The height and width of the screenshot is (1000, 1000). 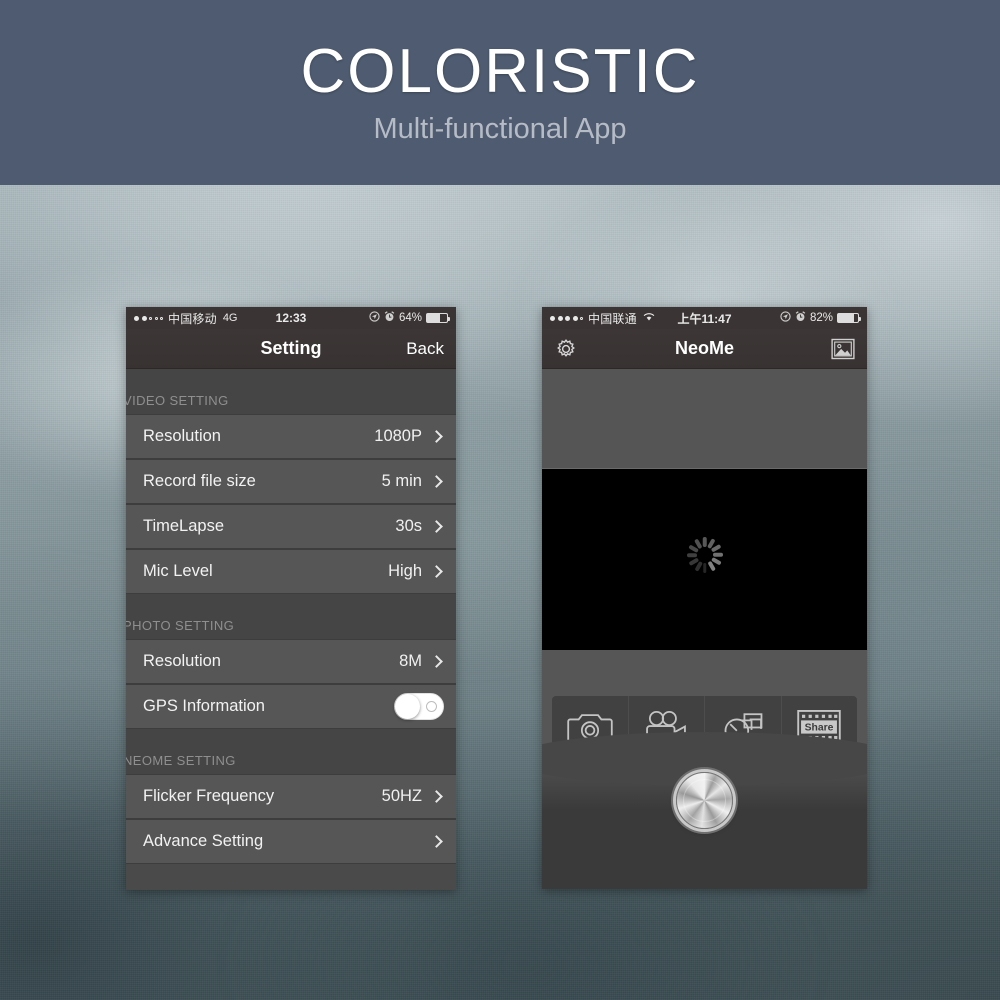 I want to click on nav-bar-settings: Setting Back, so click(x=291, y=349).